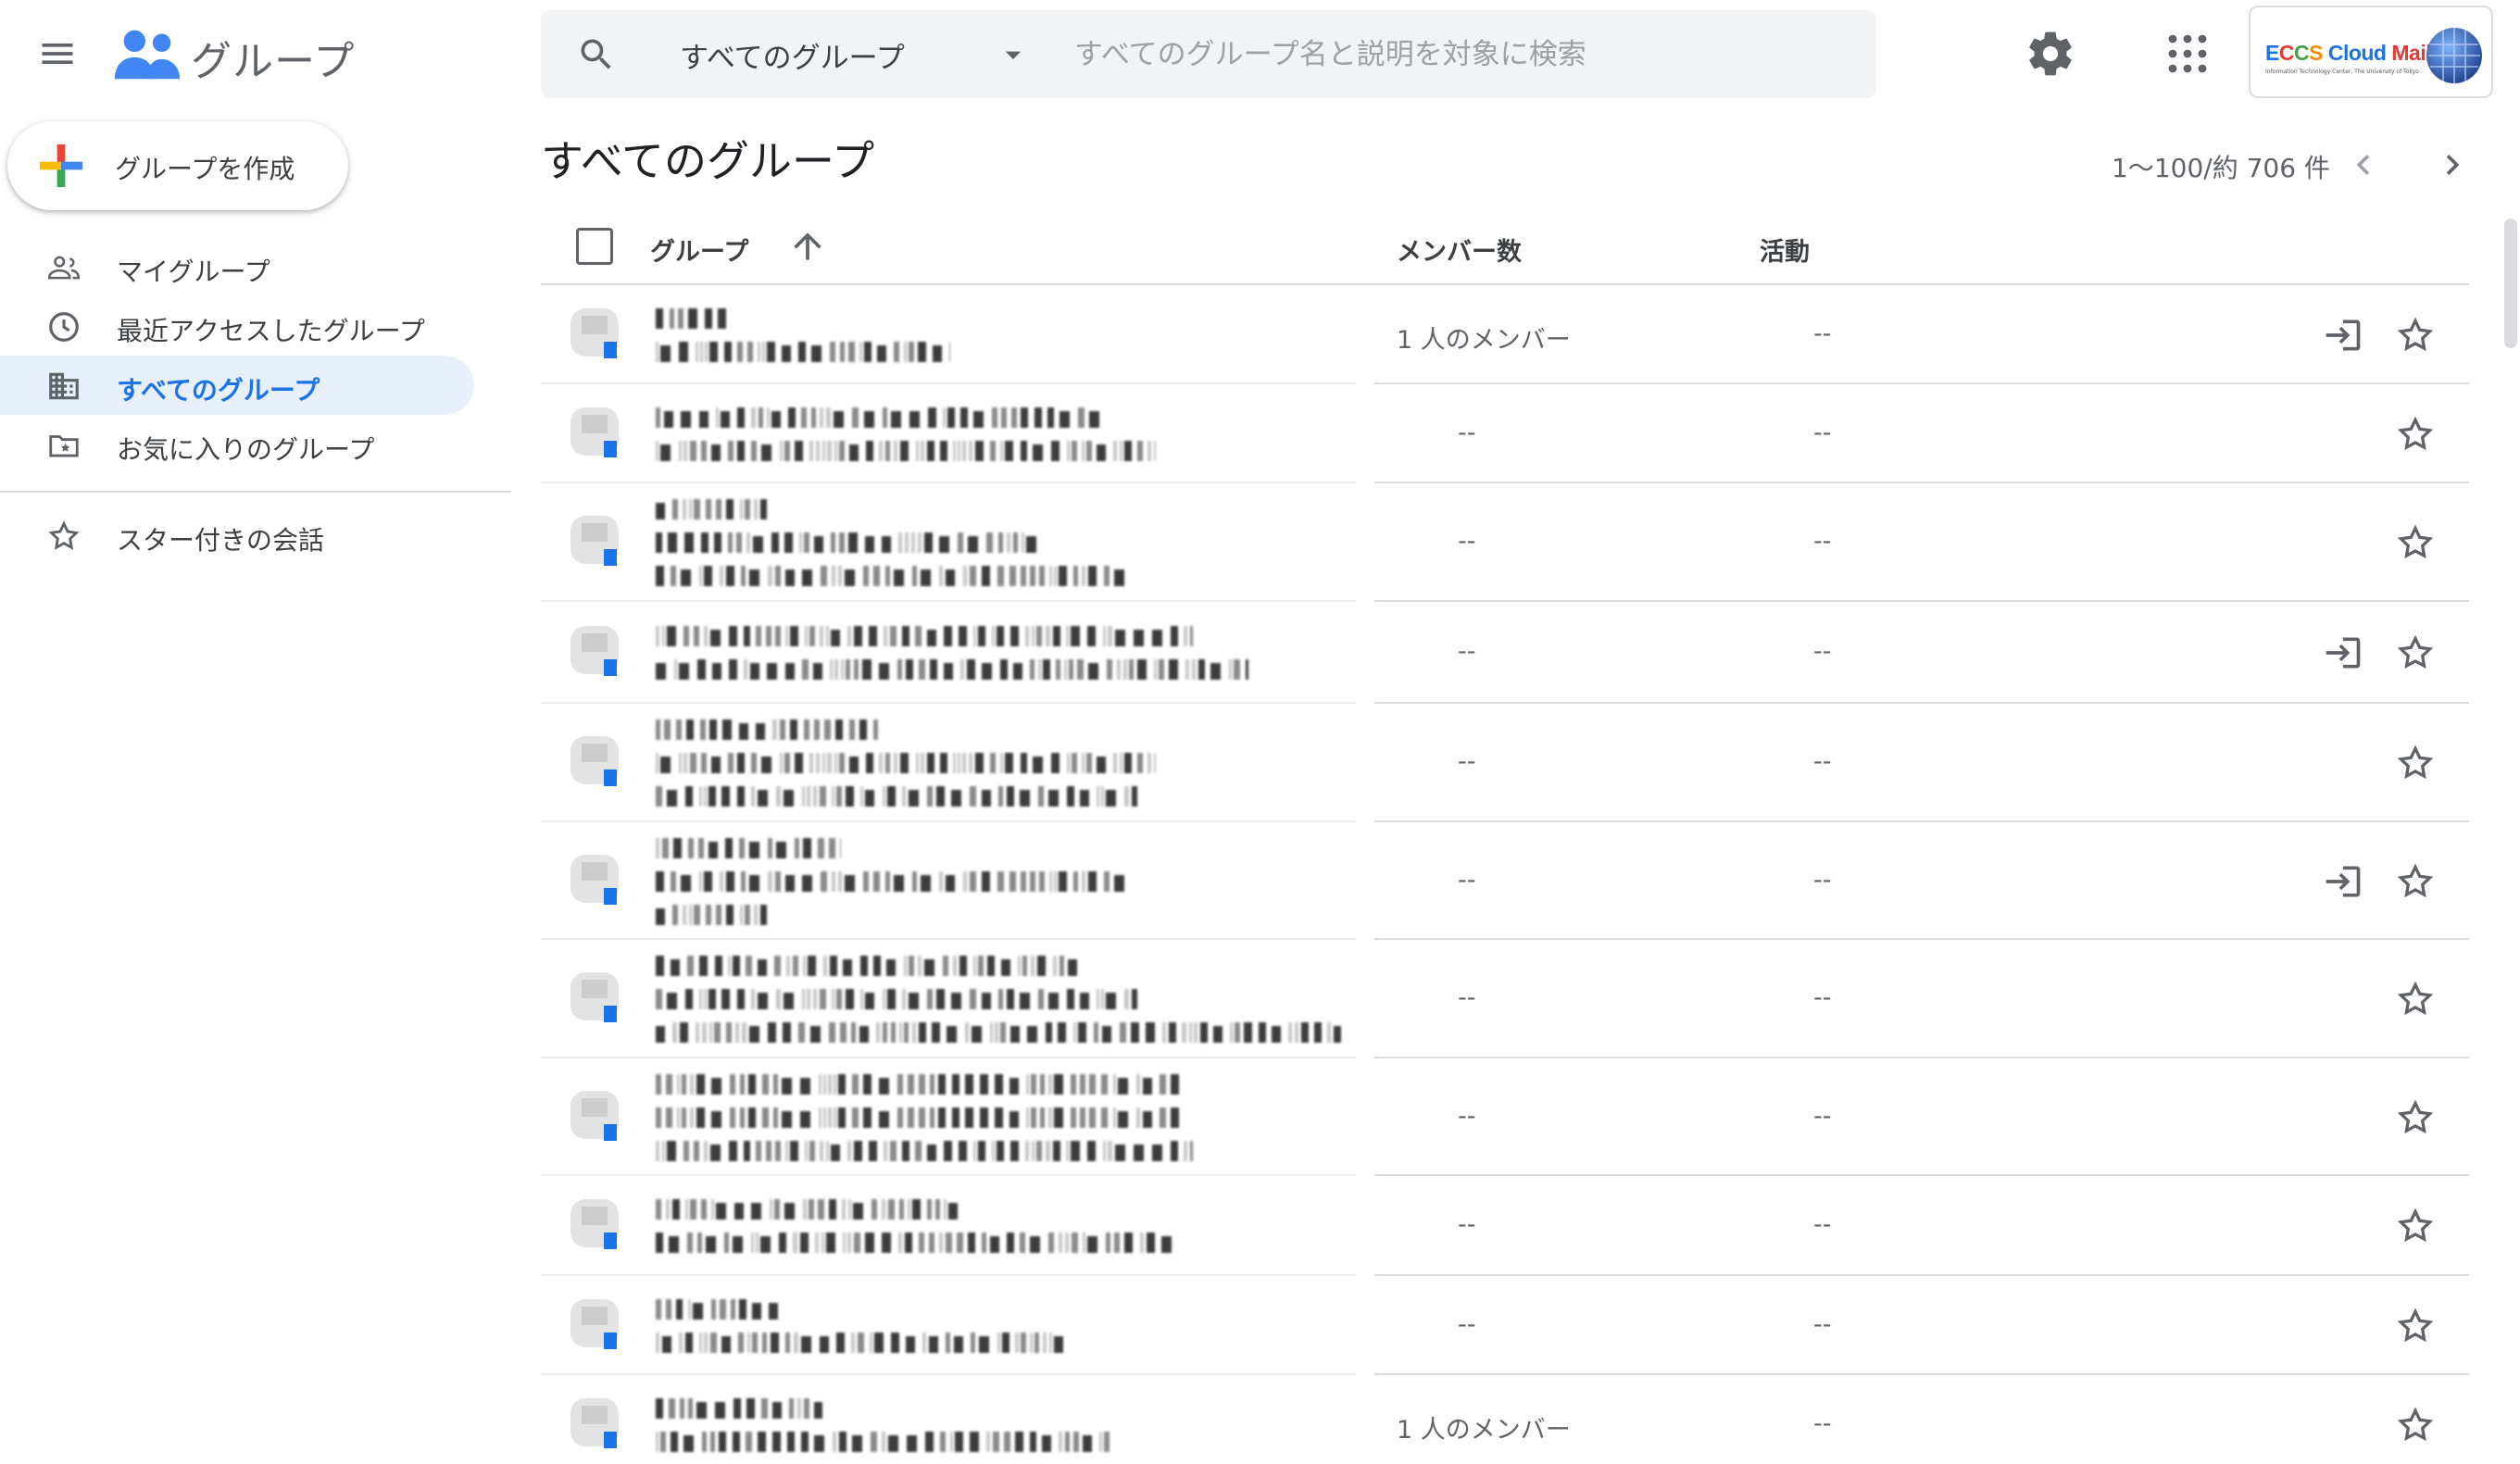  I want to click on main-menu-button, so click(57, 53).